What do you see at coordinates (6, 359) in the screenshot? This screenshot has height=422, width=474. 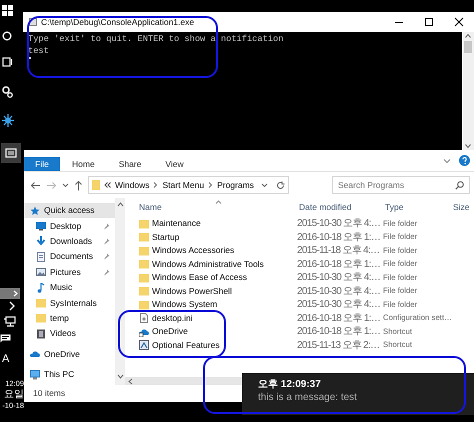 I see `input-mode-indicator: A` at bounding box center [6, 359].